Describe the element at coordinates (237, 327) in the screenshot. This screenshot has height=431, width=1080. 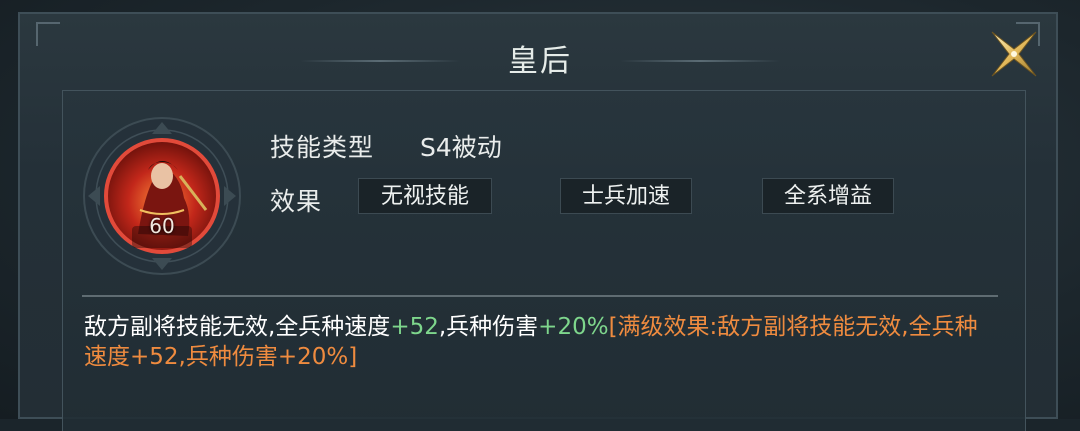
I see `desc-text-1: 敌方副将技能无效,全兵种速度` at that location.